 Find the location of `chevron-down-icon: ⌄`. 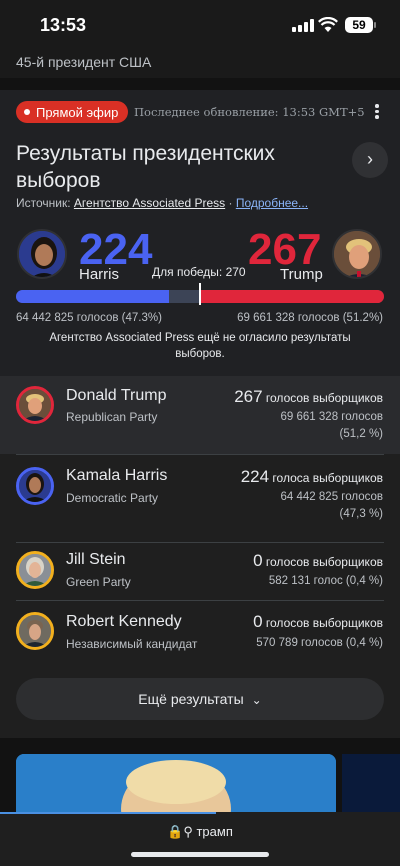

chevron-down-icon: ⌄ is located at coordinates (256, 700).